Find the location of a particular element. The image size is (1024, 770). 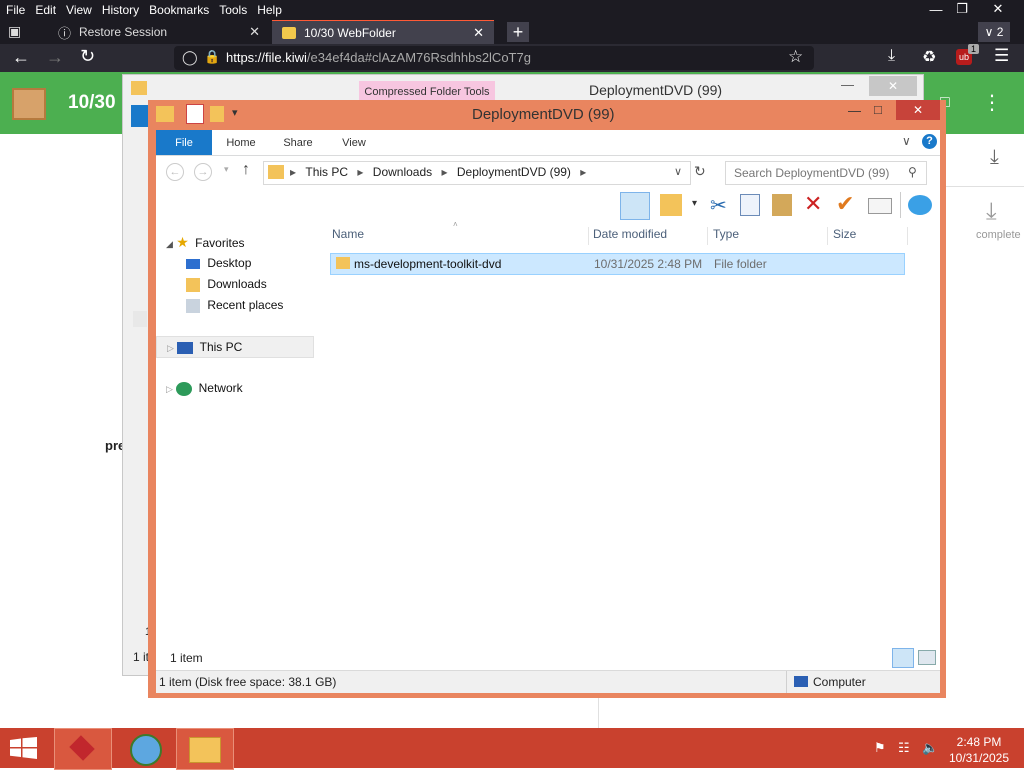

minimize-button: — is located at coordinates (854, 110).